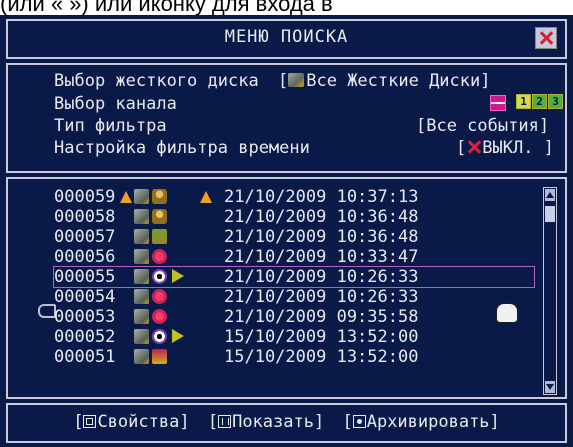  Describe the element at coordinates (508, 148) in the screenshot. I see `time-filter-value: ВЫКЛ.` at that location.